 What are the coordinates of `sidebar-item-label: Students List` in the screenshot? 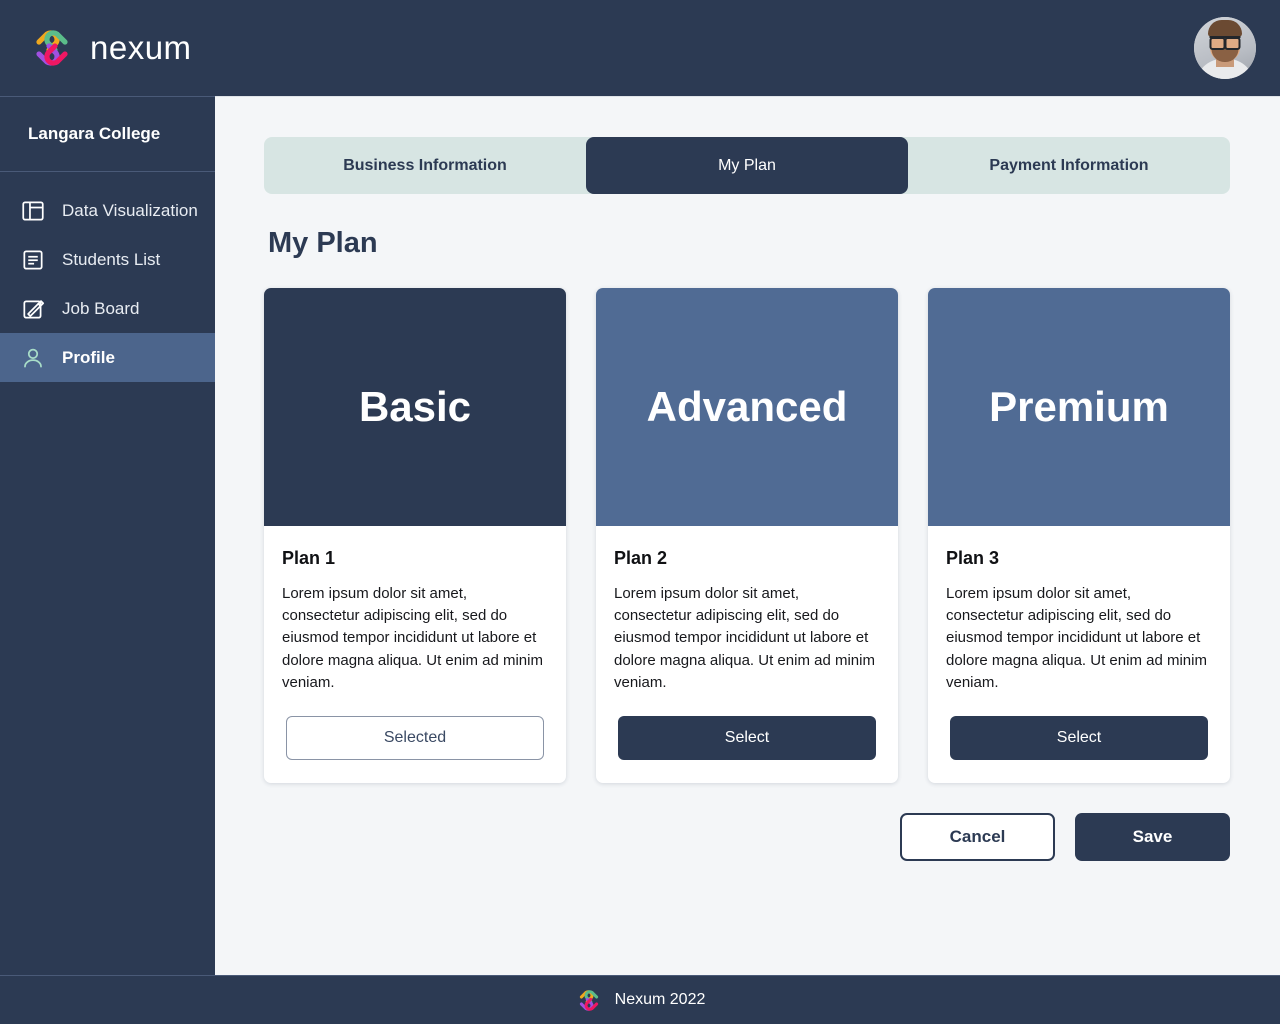 It's located at (111, 259).